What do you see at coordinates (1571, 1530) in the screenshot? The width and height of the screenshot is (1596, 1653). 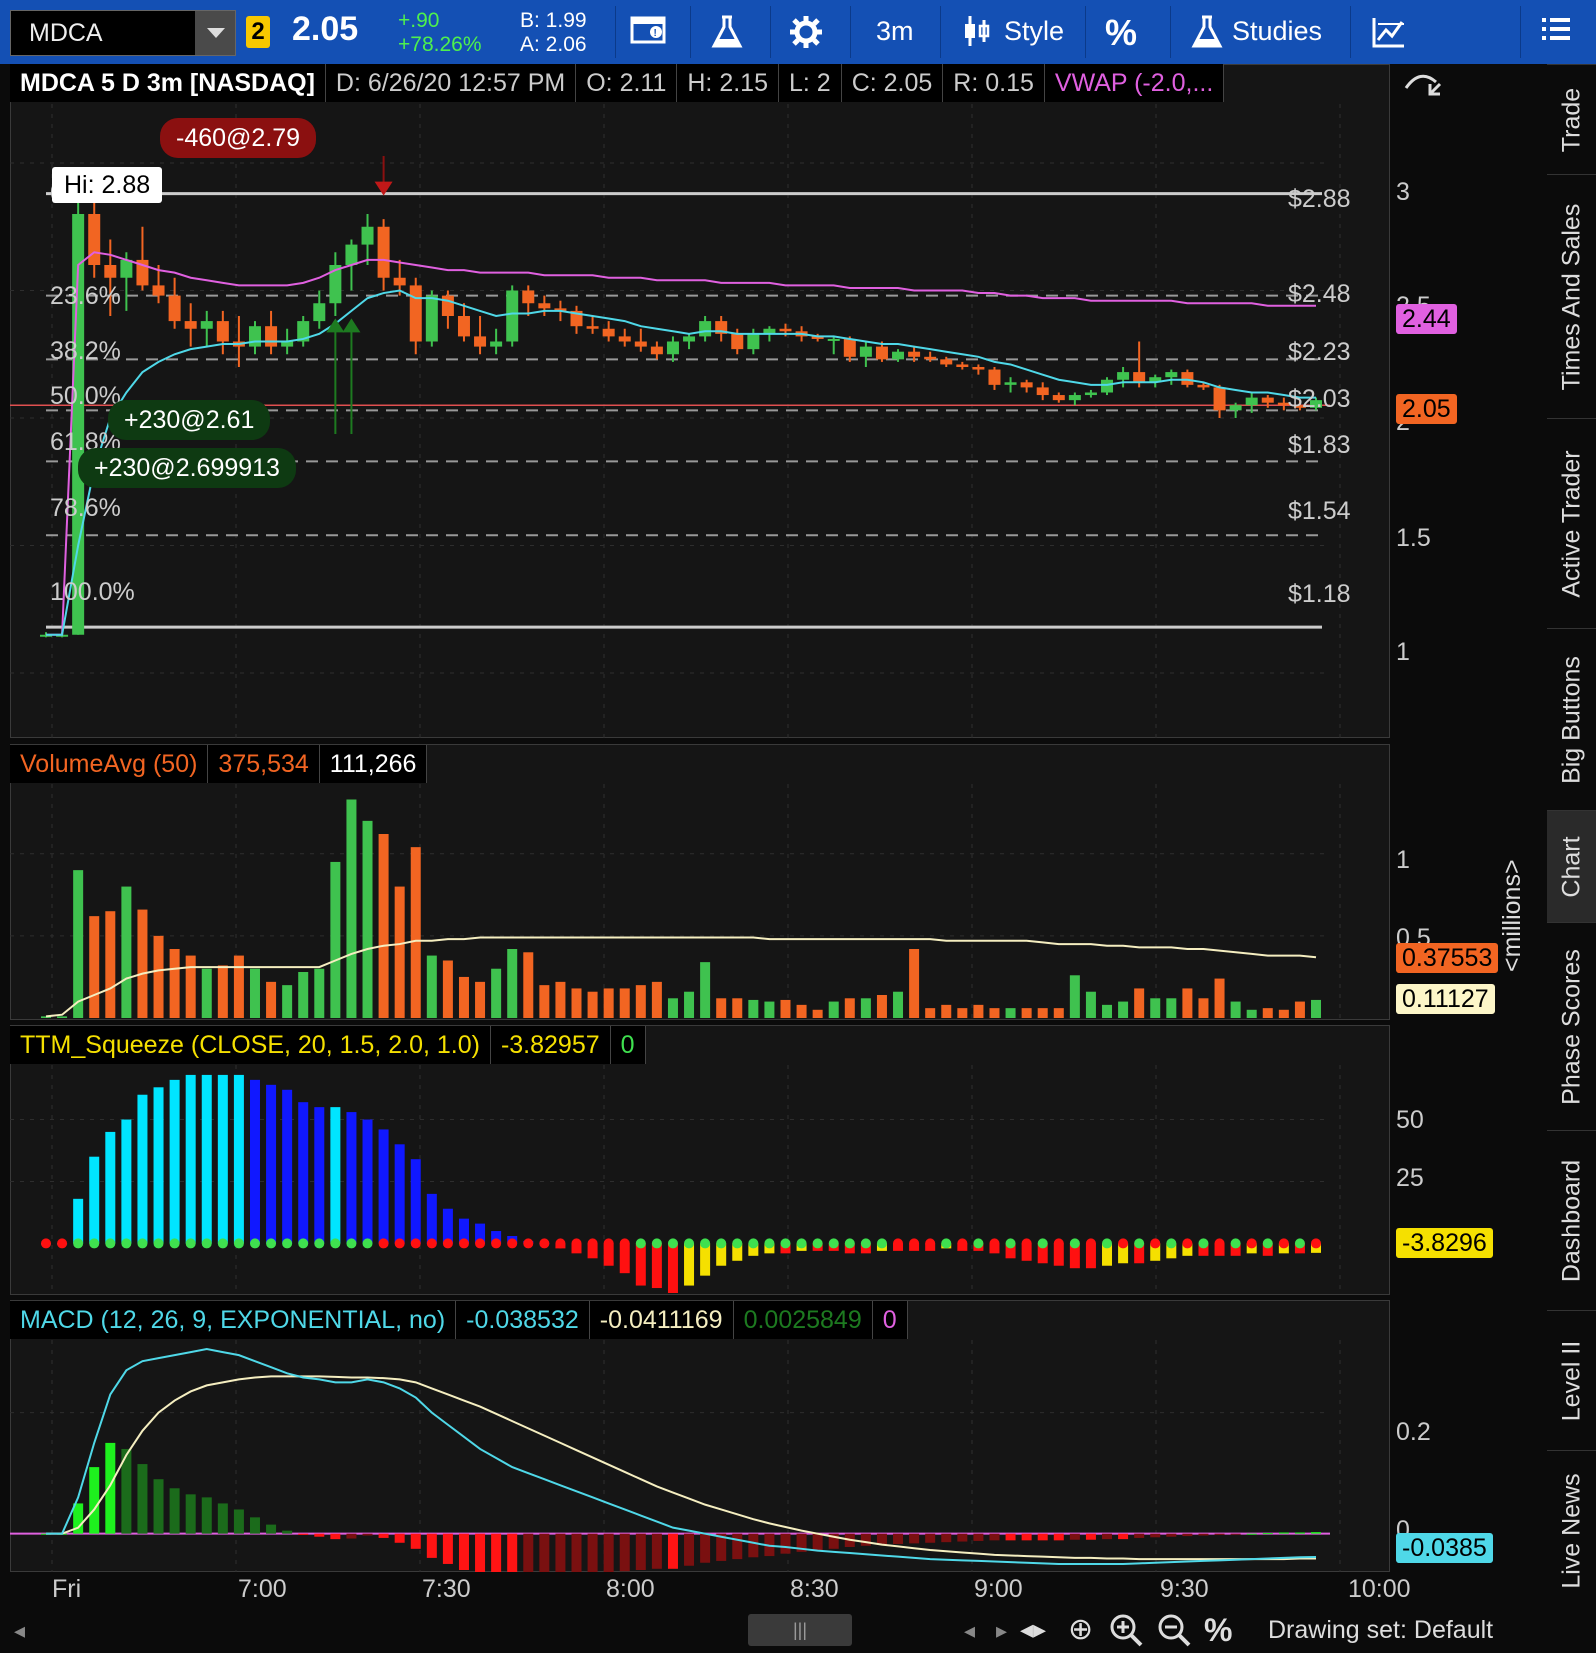 I see `tab-live-news: Live News` at bounding box center [1571, 1530].